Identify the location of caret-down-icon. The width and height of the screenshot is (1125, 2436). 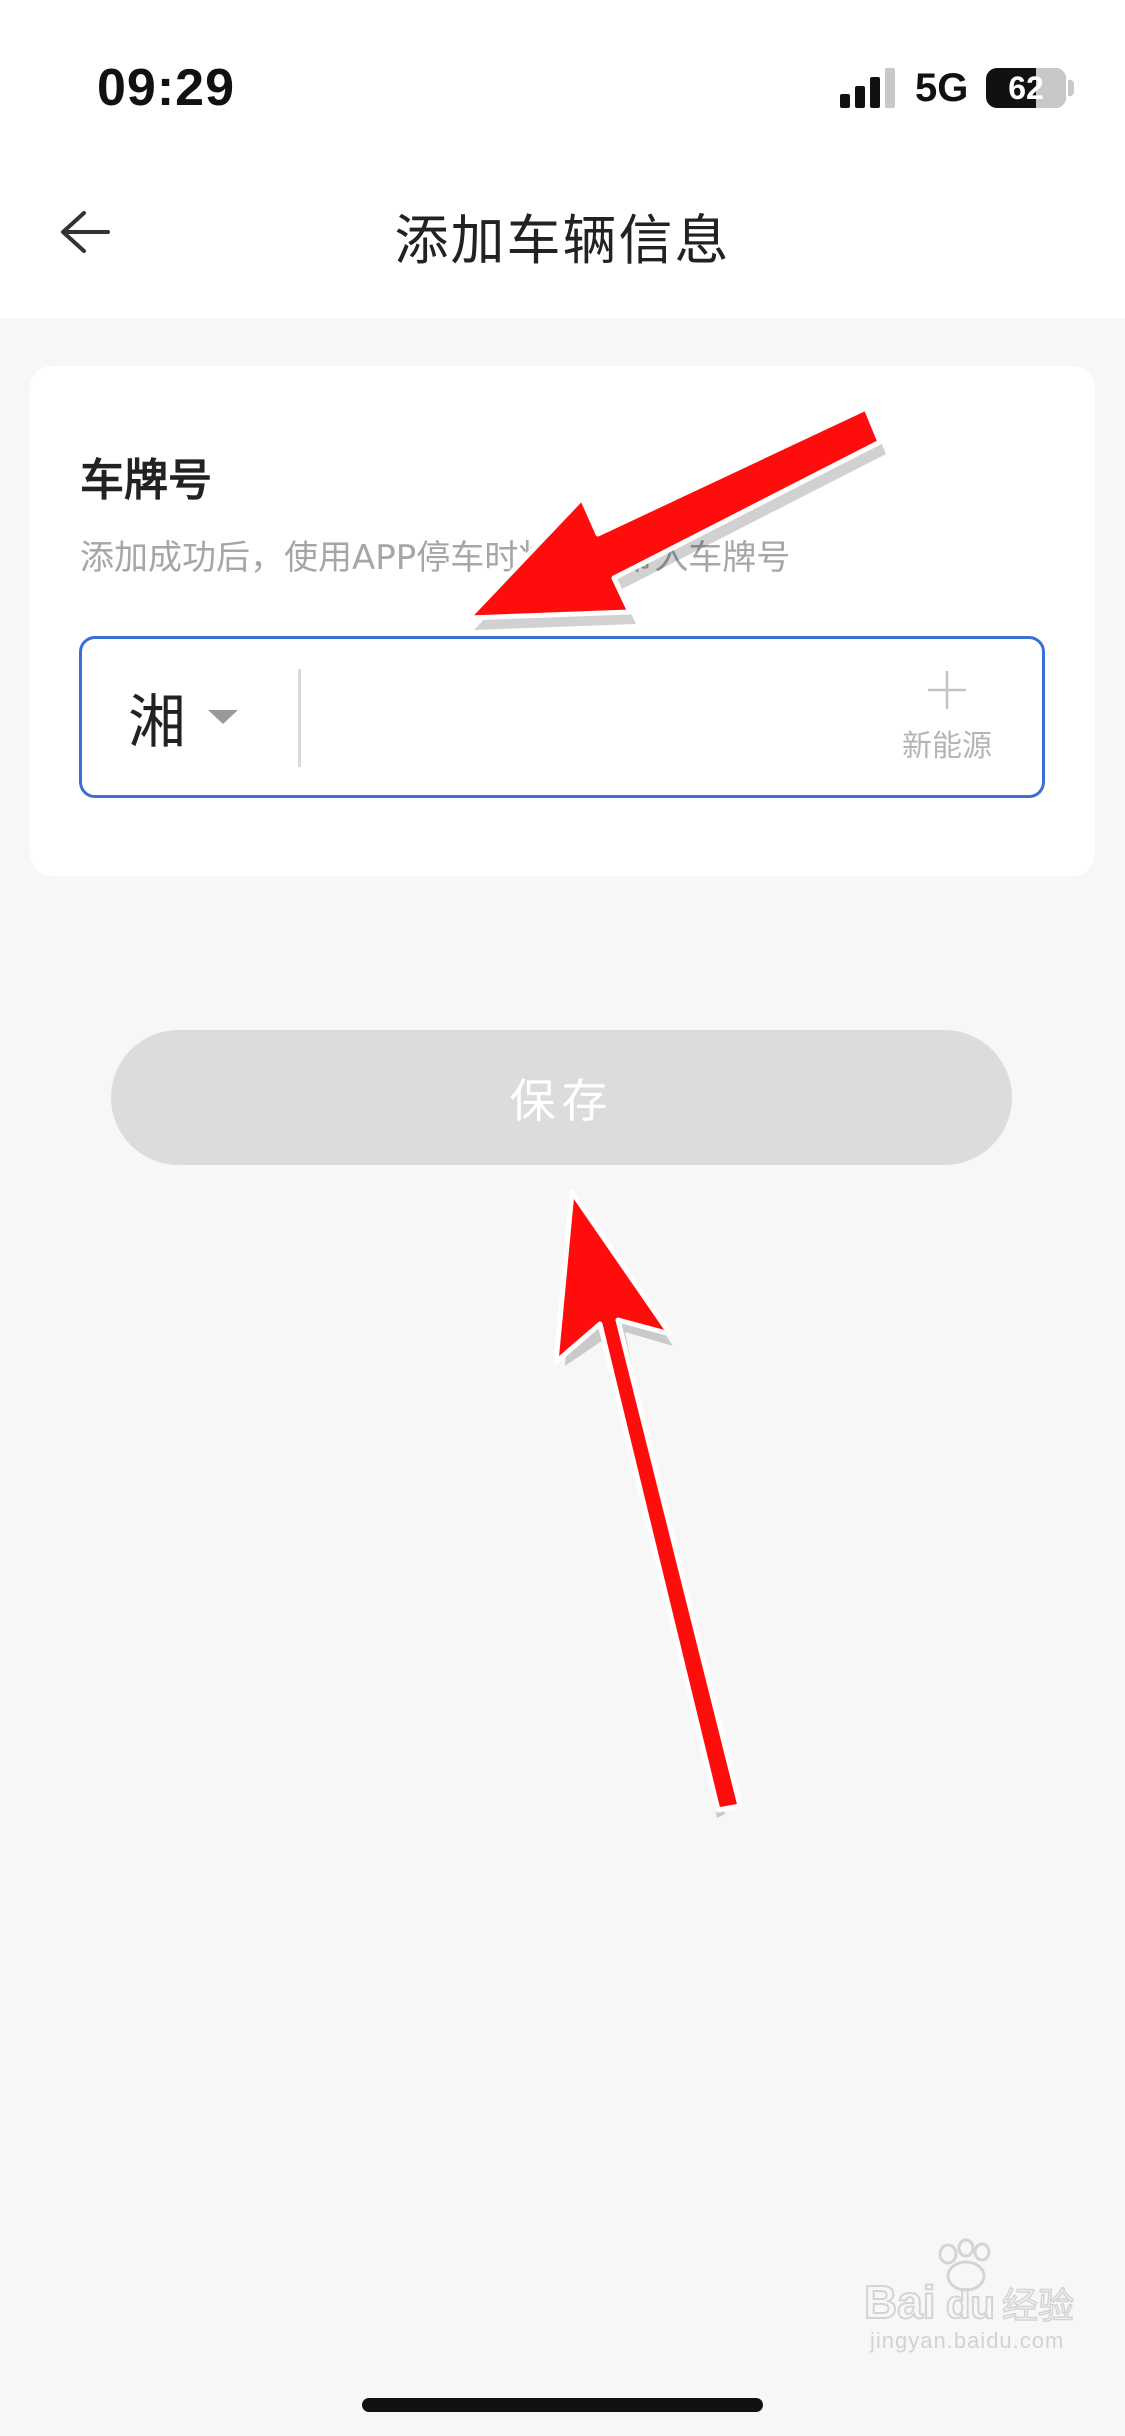
(223, 717).